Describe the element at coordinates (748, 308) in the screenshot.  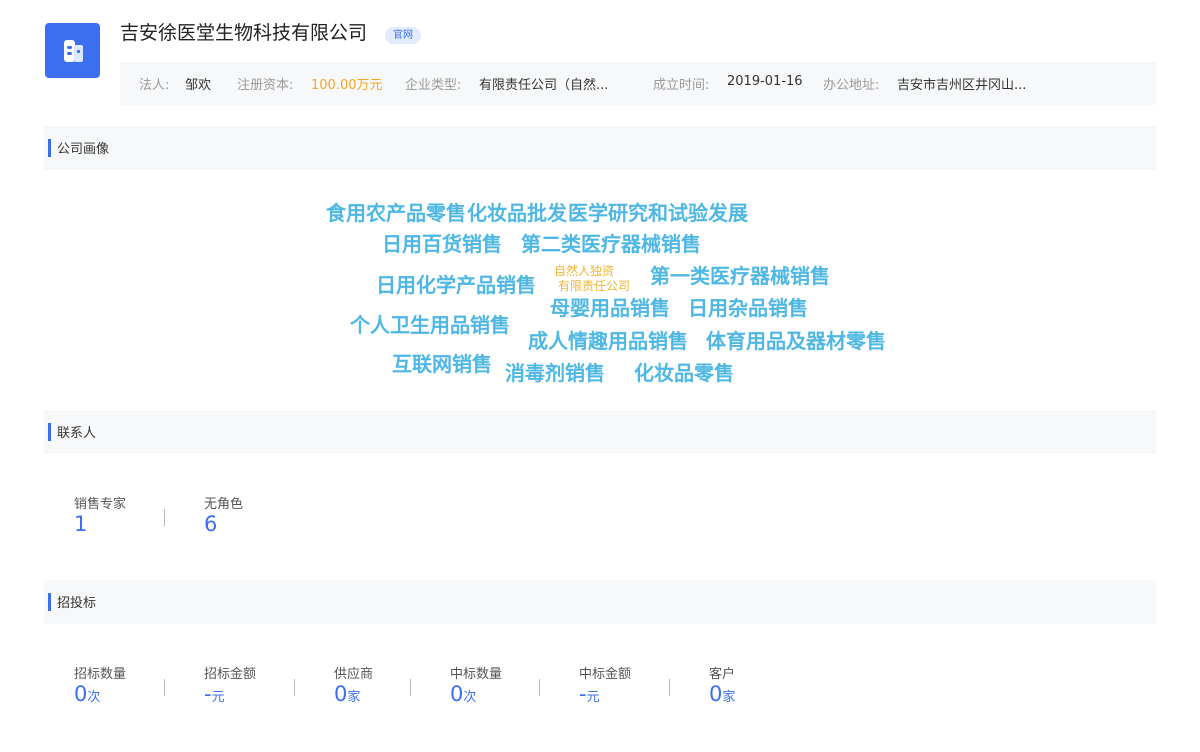
I see `tag-word: 日用杂品销售` at that location.